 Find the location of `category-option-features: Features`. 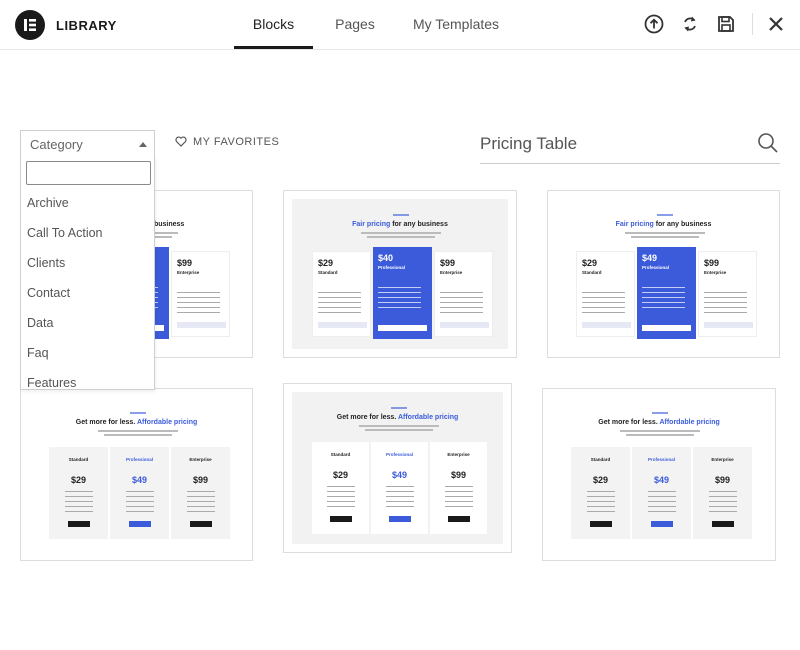

category-option-features: Features is located at coordinates (51, 382).